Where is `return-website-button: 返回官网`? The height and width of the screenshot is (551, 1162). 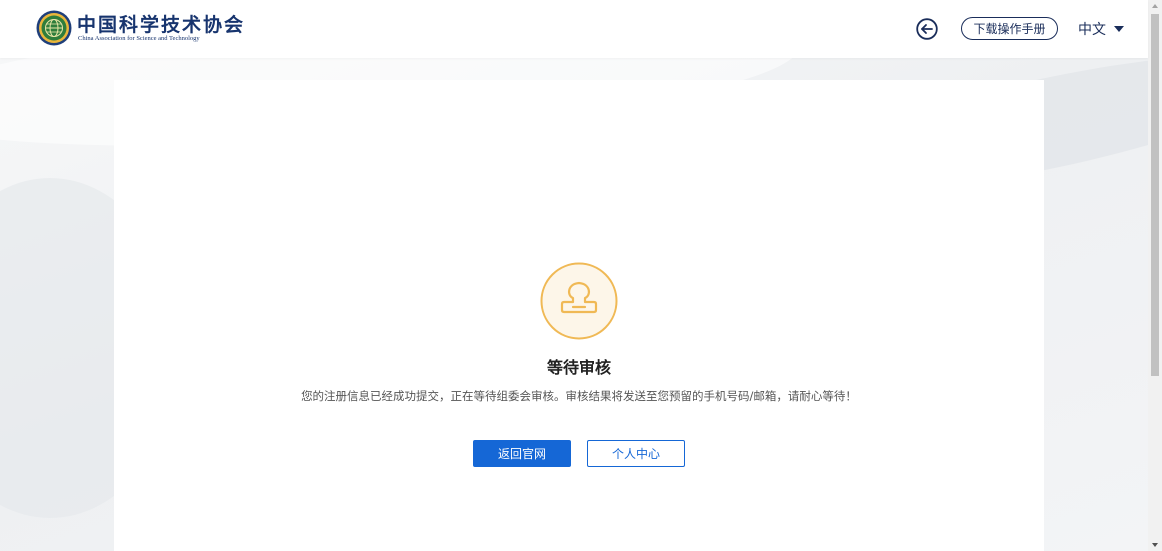 return-website-button: 返回官网 is located at coordinates (522, 453).